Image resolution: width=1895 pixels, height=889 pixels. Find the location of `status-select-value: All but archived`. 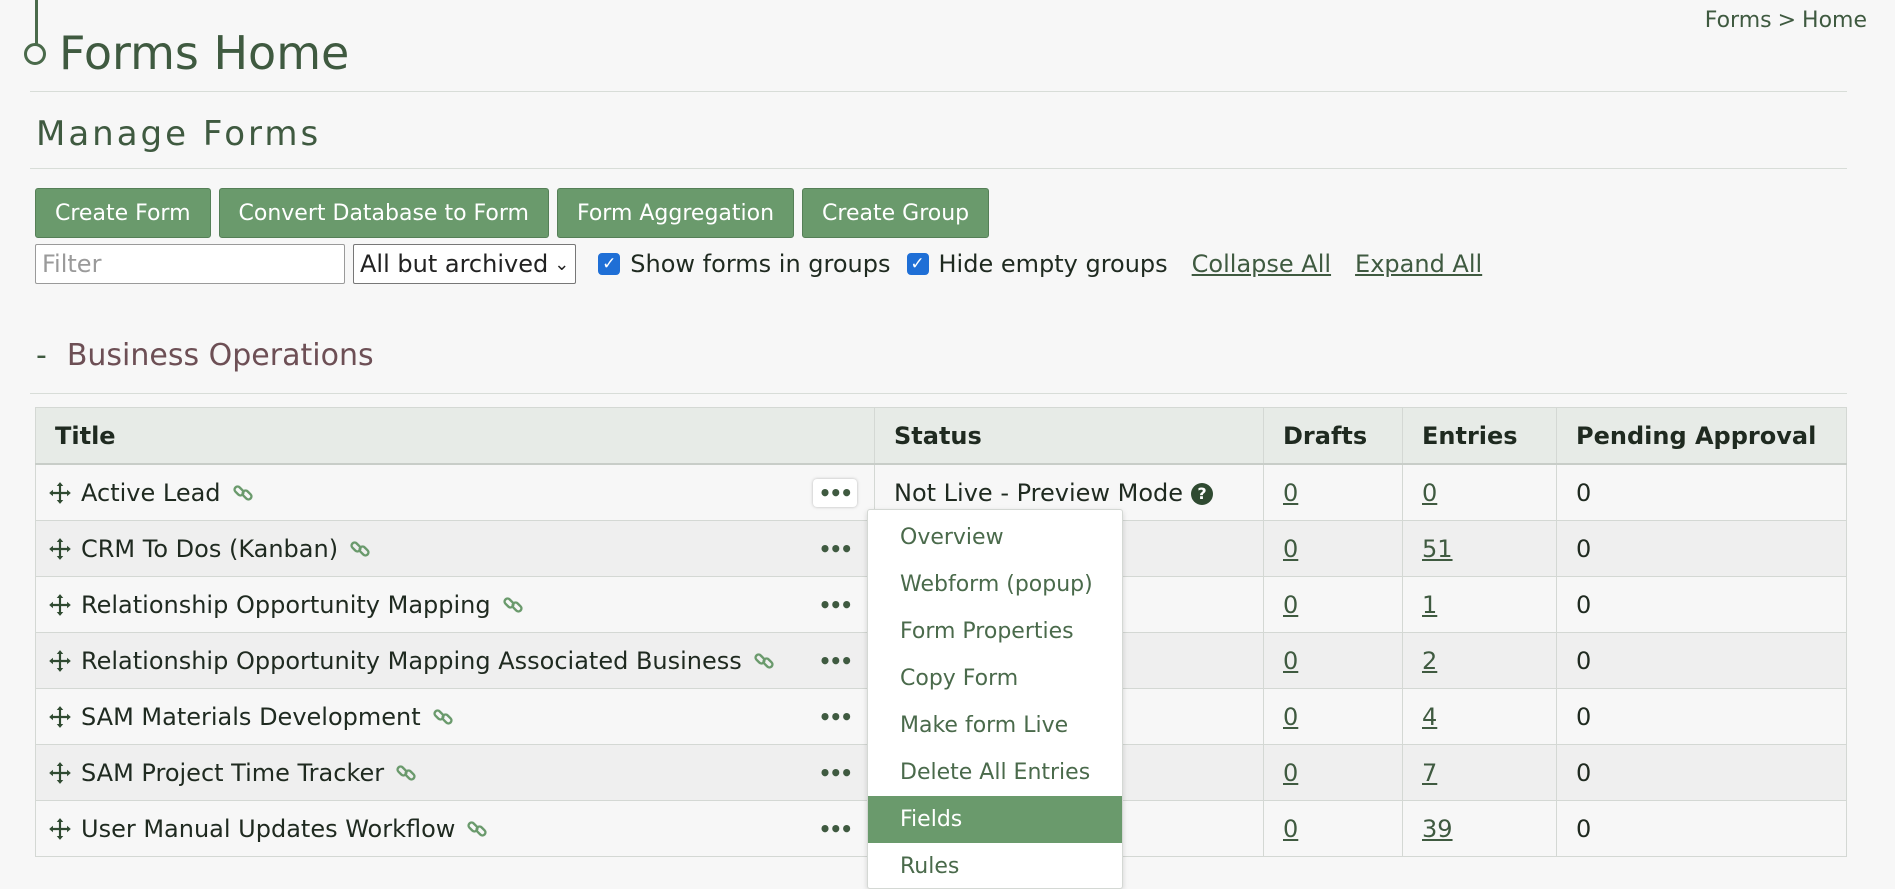

status-select-value: All but archived is located at coordinates (454, 264).